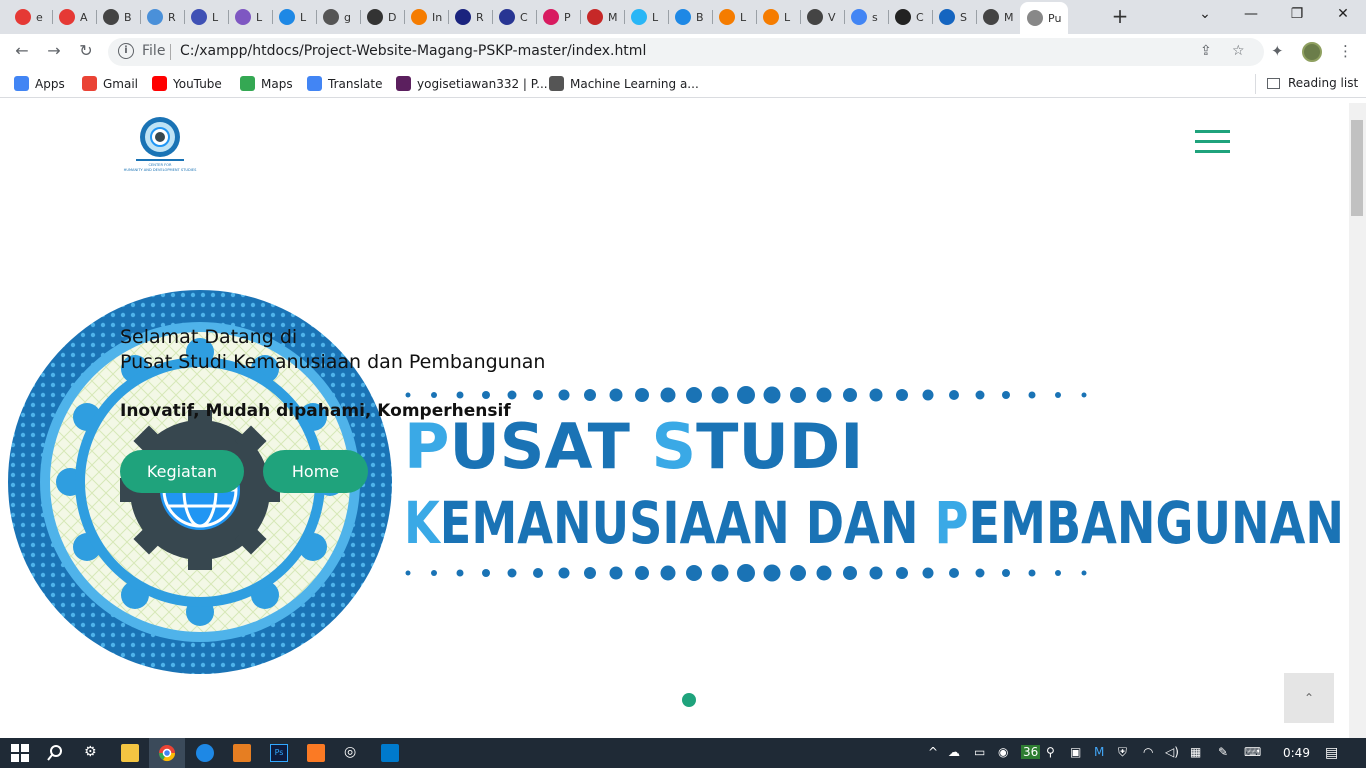 The height and width of the screenshot is (768, 1366). I want to click on browser-tab: In, so click(426, 17).